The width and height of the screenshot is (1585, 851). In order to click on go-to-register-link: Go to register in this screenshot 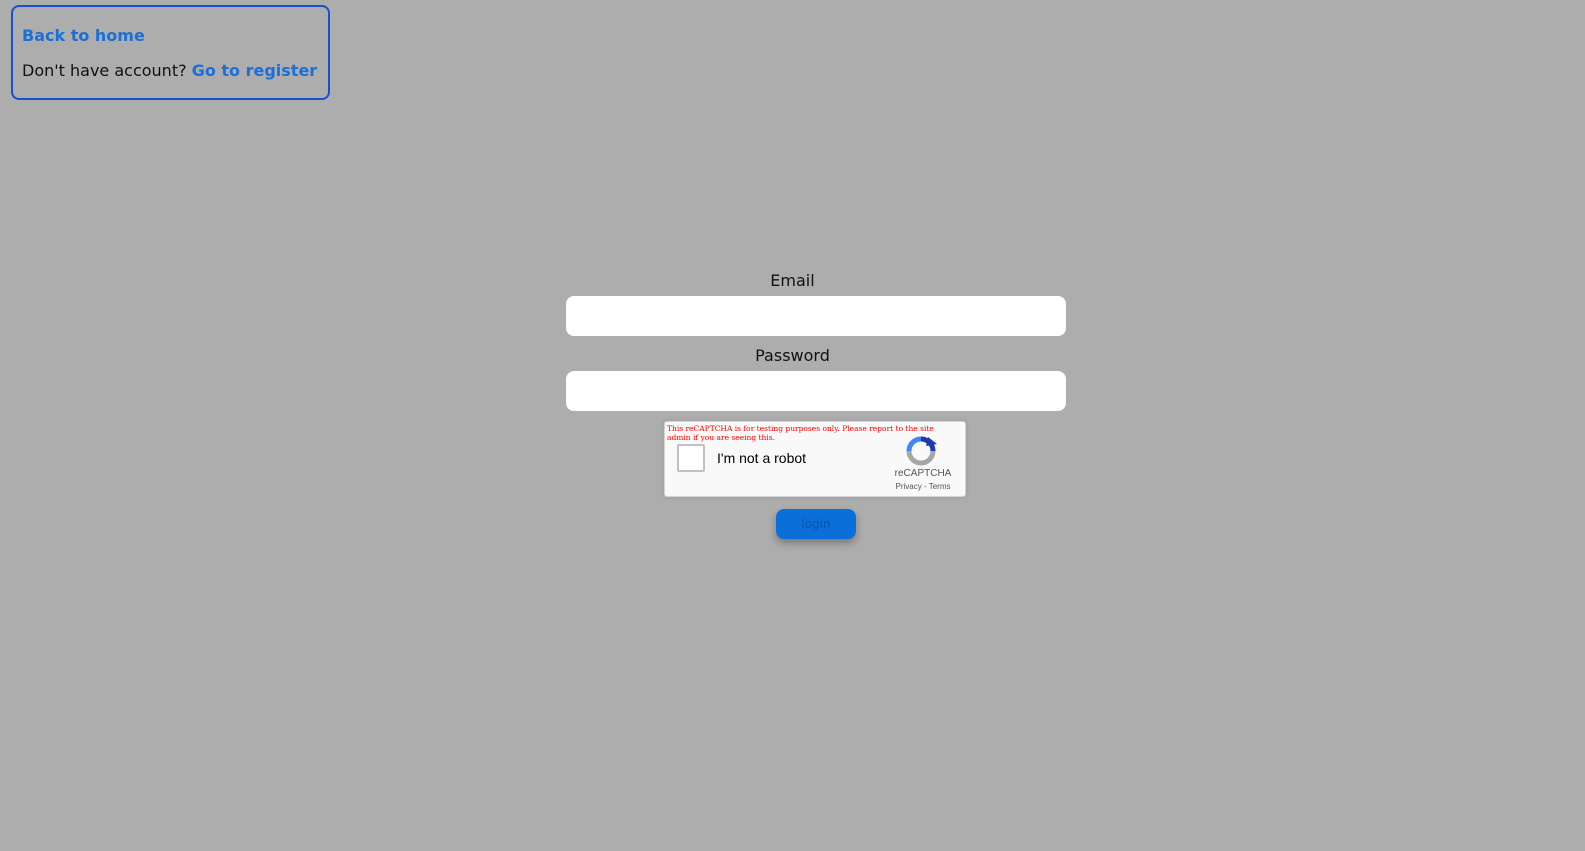, I will do `click(255, 70)`.